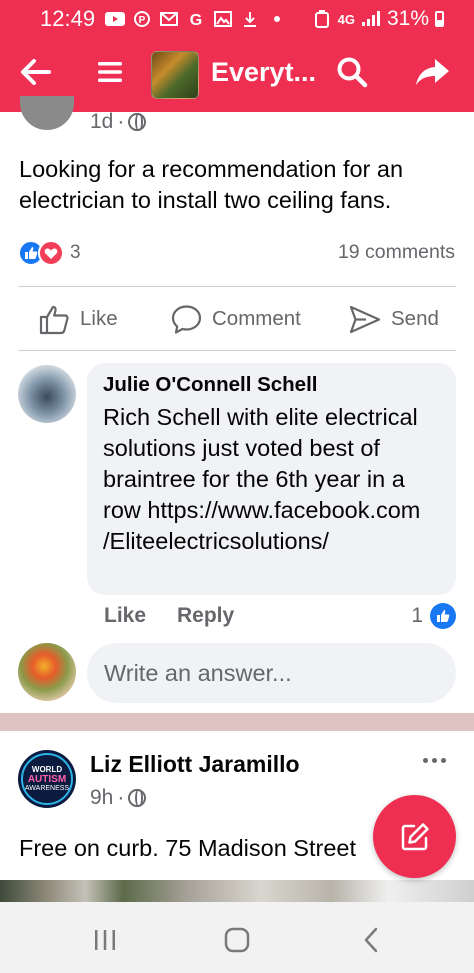 This screenshot has height=973, width=474. What do you see at coordinates (417, 616) in the screenshot?
I see `comment-reaction-count: 1` at bounding box center [417, 616].